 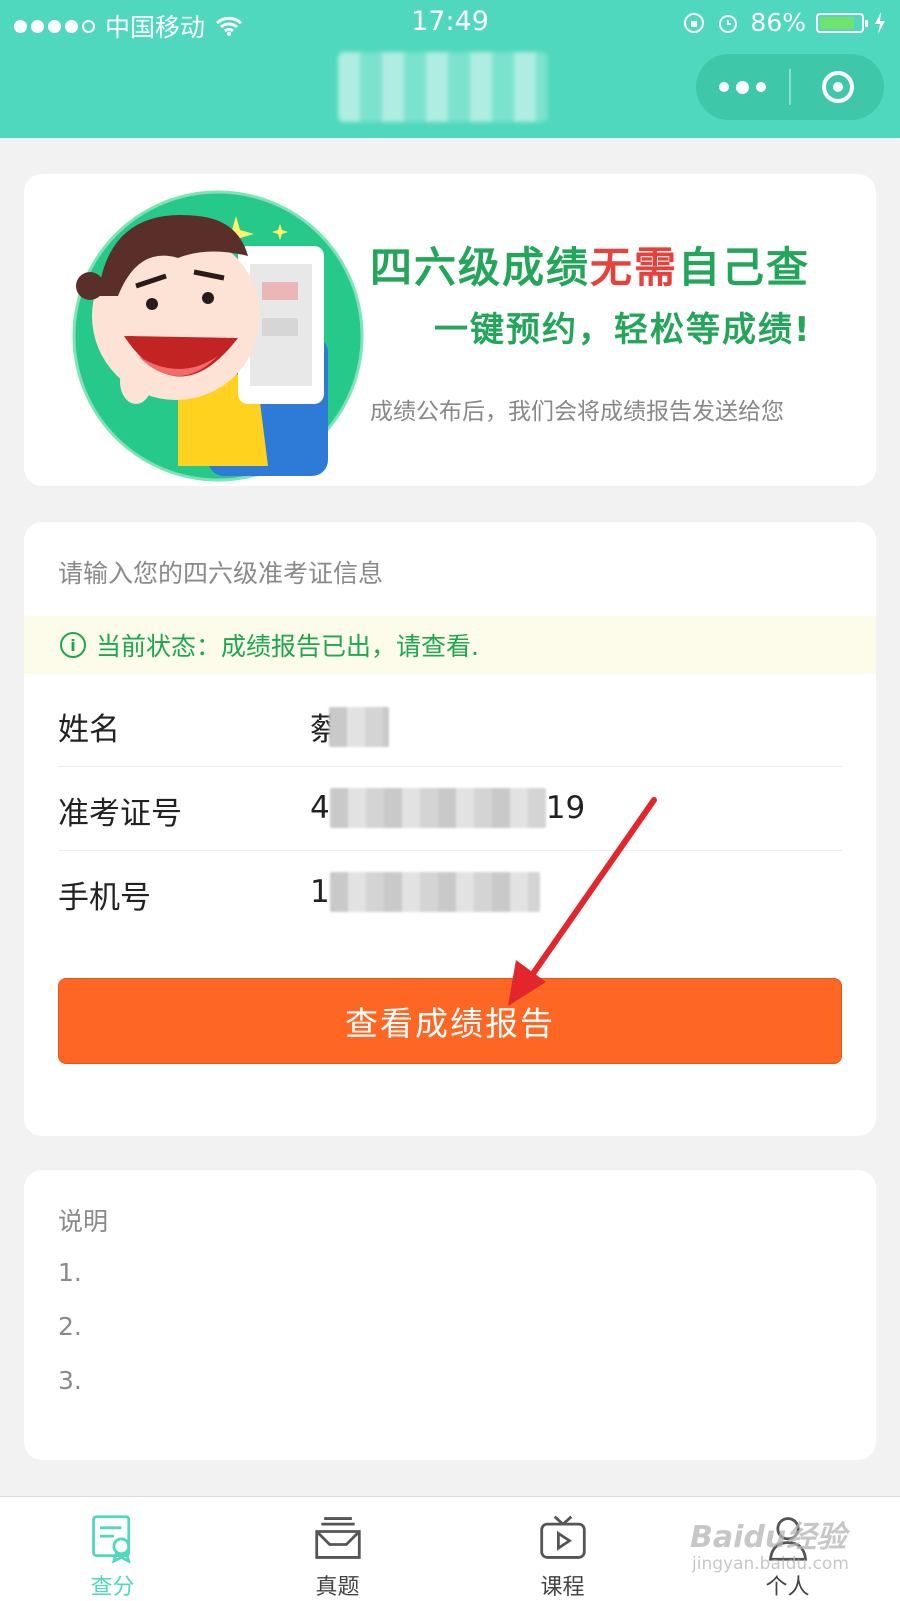 What do you see at coordinates (83, 1221) in the screenshot?
I see `notes-title: 说明` at bounding box center [83, 1221].